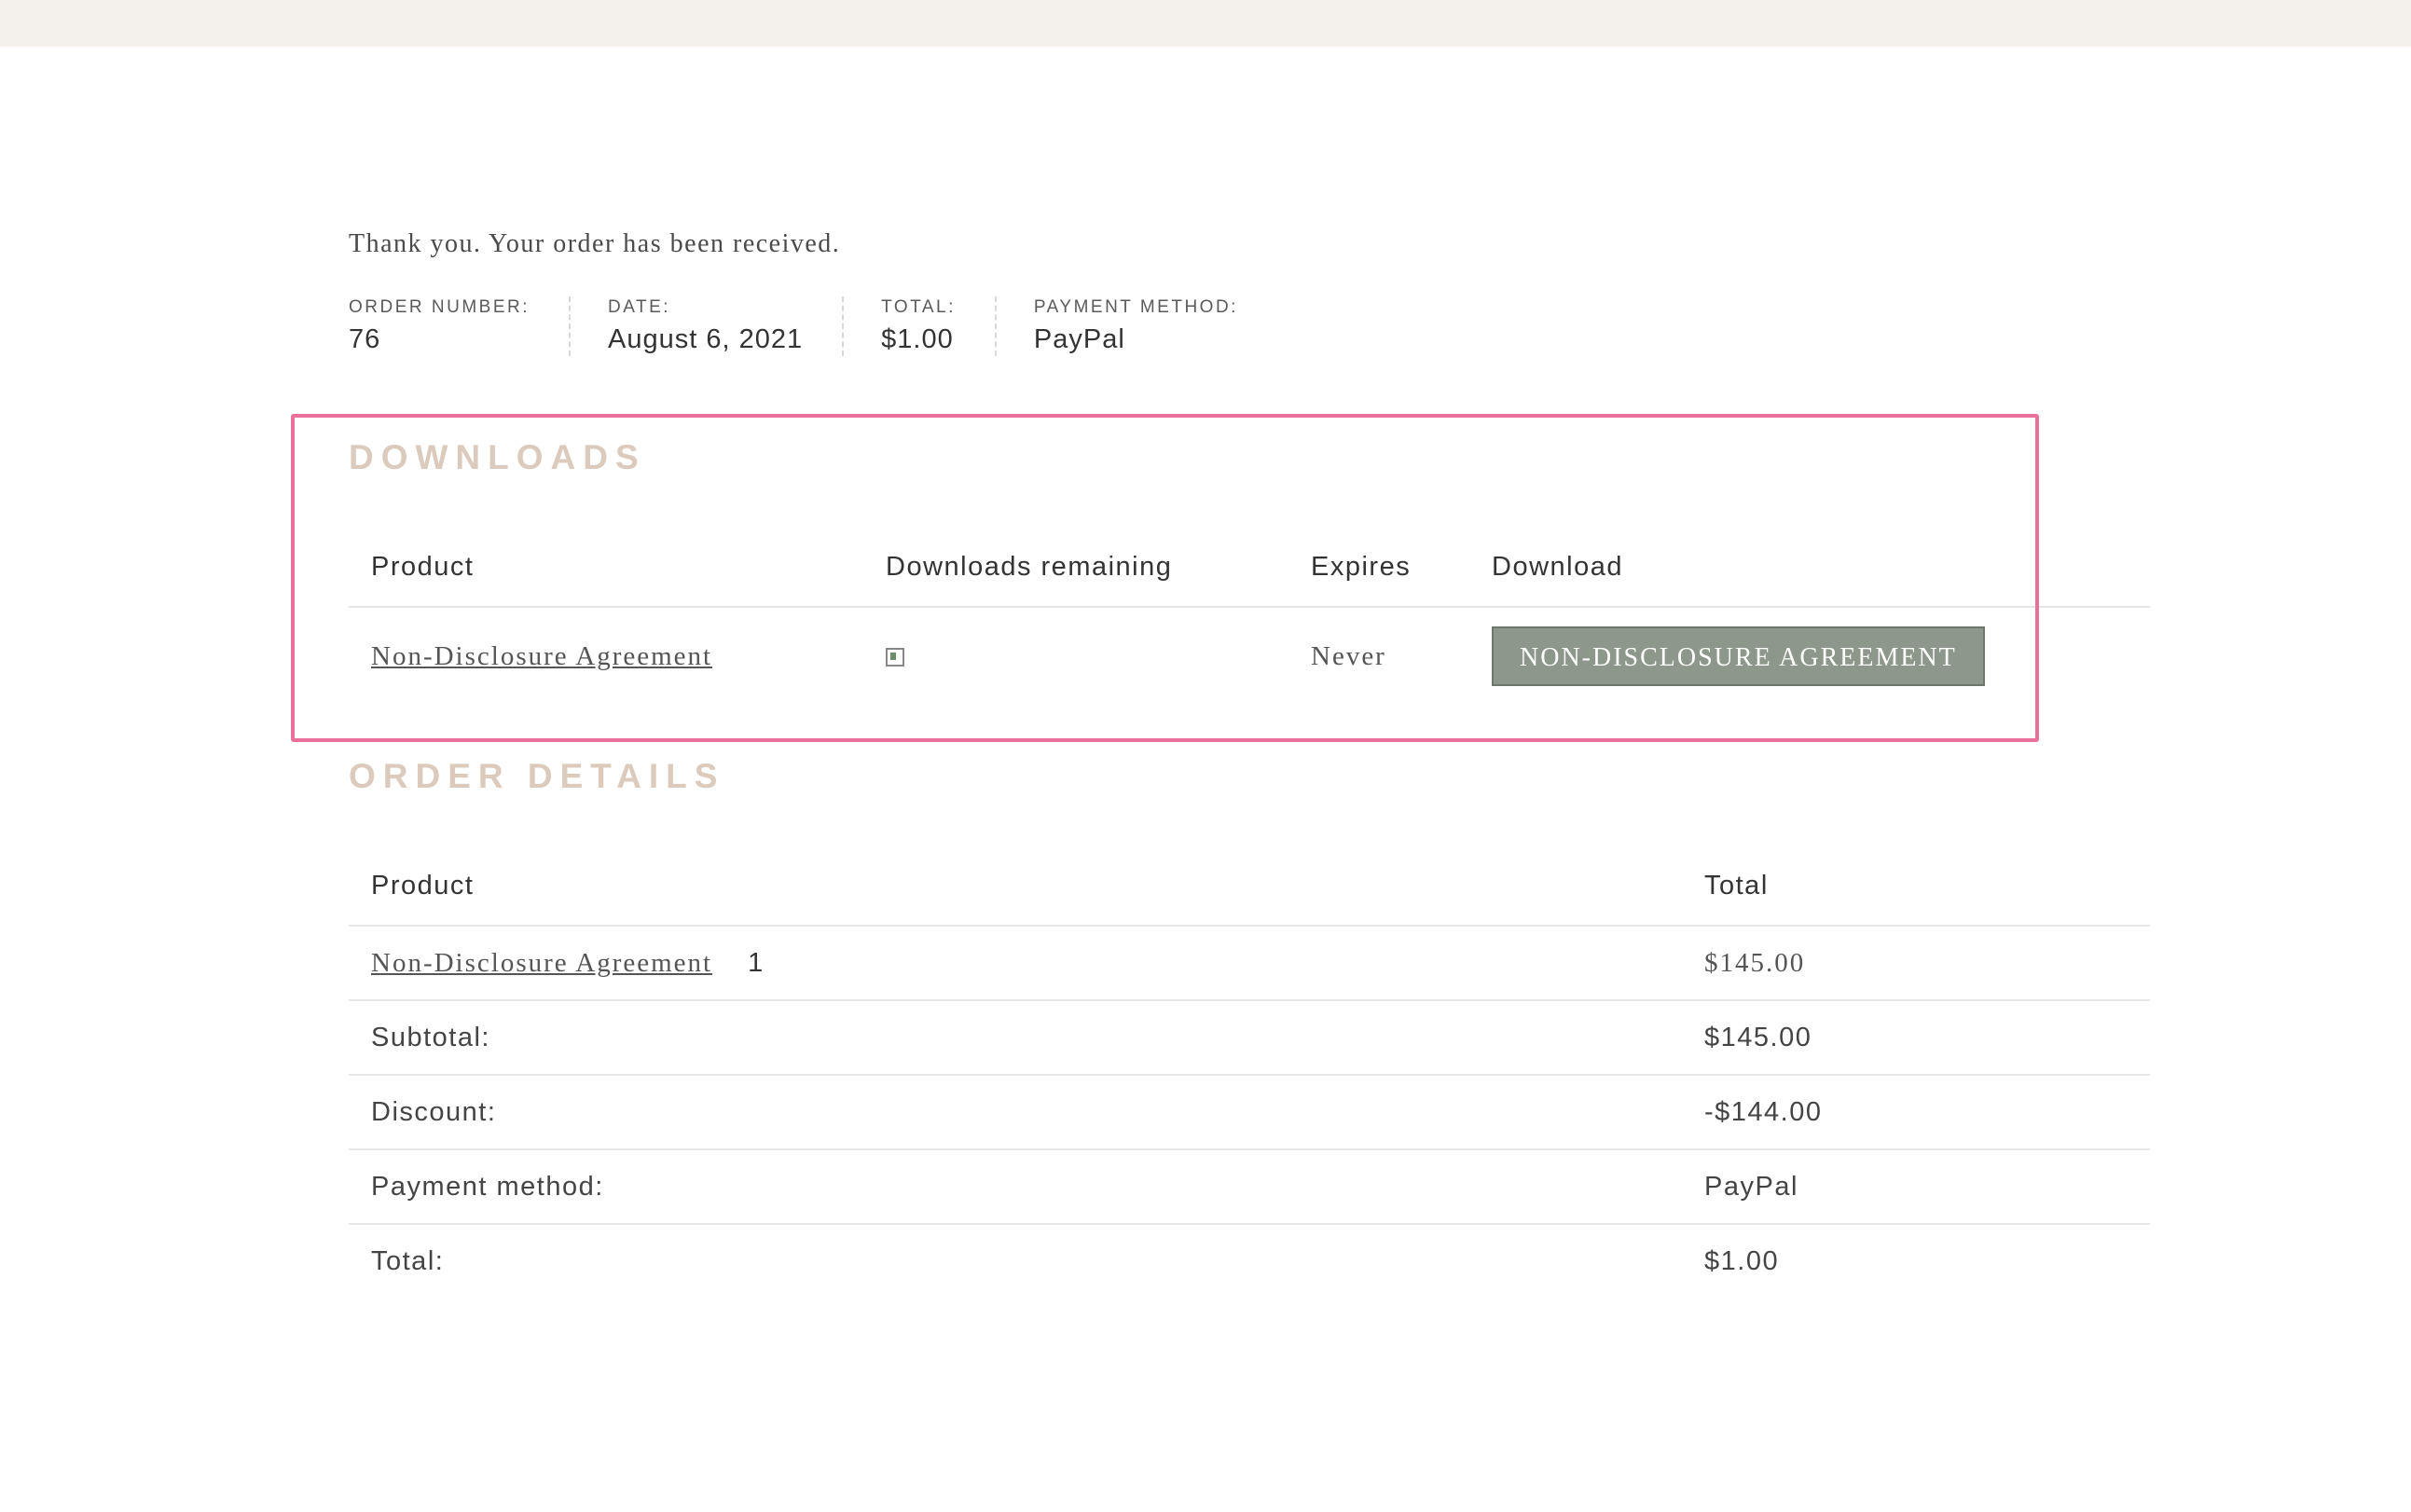 The height and width of the screenshot is (1512, 2411). Describe the element at coordinates (541, 963) in the screenshot. I see `order-item-product-link: Non-Disclosure Agreement` at that location.